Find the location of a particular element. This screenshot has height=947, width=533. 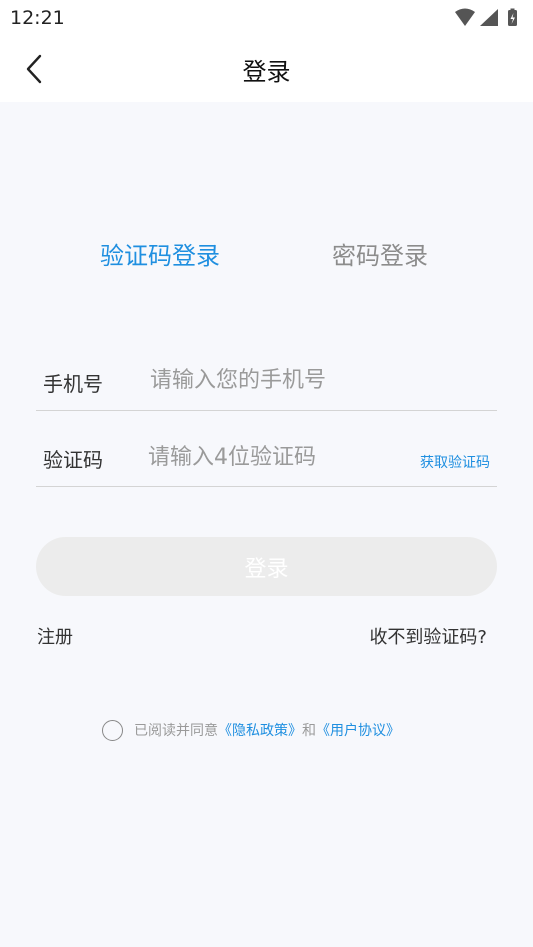

agreement-conjunction: 和 is located at coordinates (309, 731).